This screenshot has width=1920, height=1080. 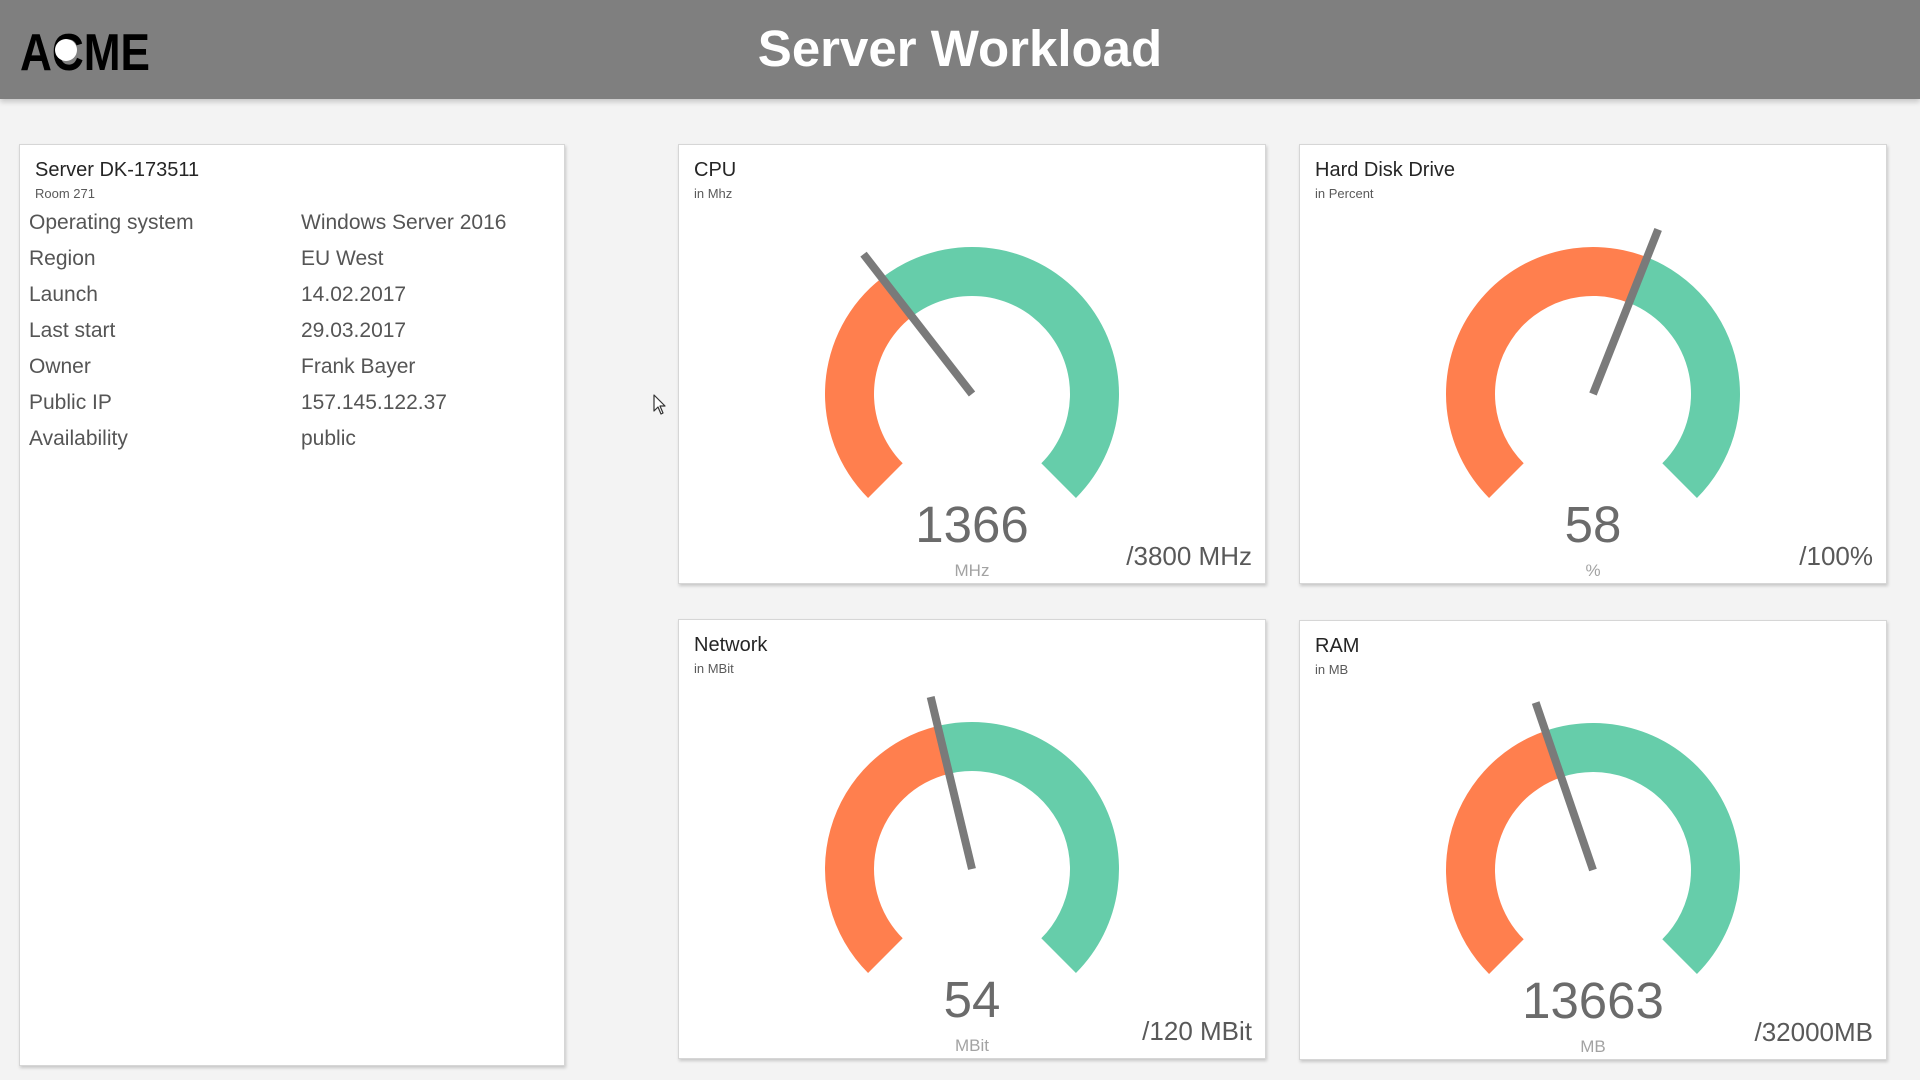 I want to click on mouse-pointer-icon, so click(x=660, y=407).